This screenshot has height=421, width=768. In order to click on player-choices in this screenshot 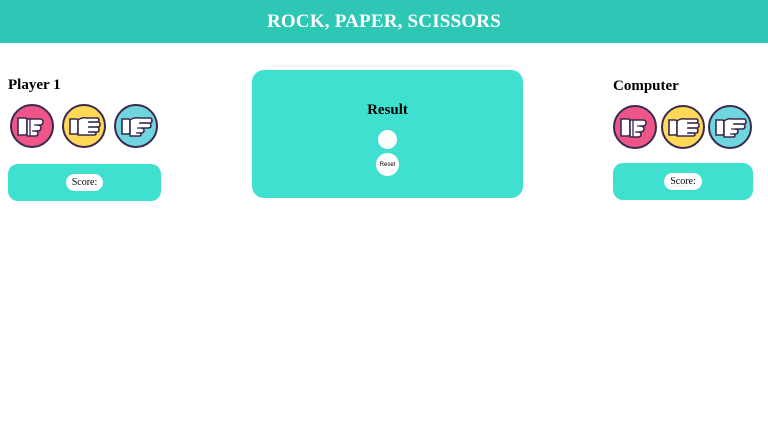, I will do `click(85, 128)`.